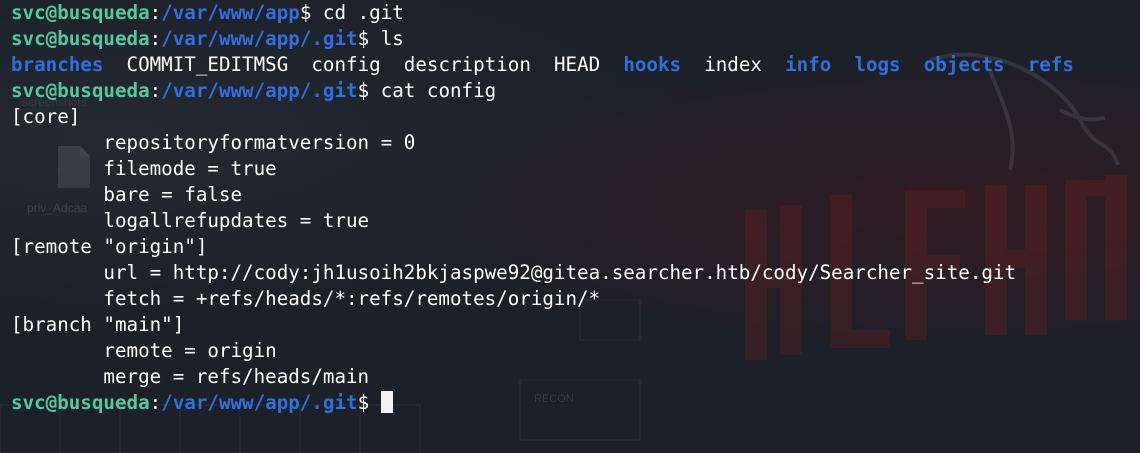 The image size is (1140, 453). What do you see at coordinates (542, 195) in the screenshot?
I see `terminal-line: bare = false` at bounding box center [542, 195].